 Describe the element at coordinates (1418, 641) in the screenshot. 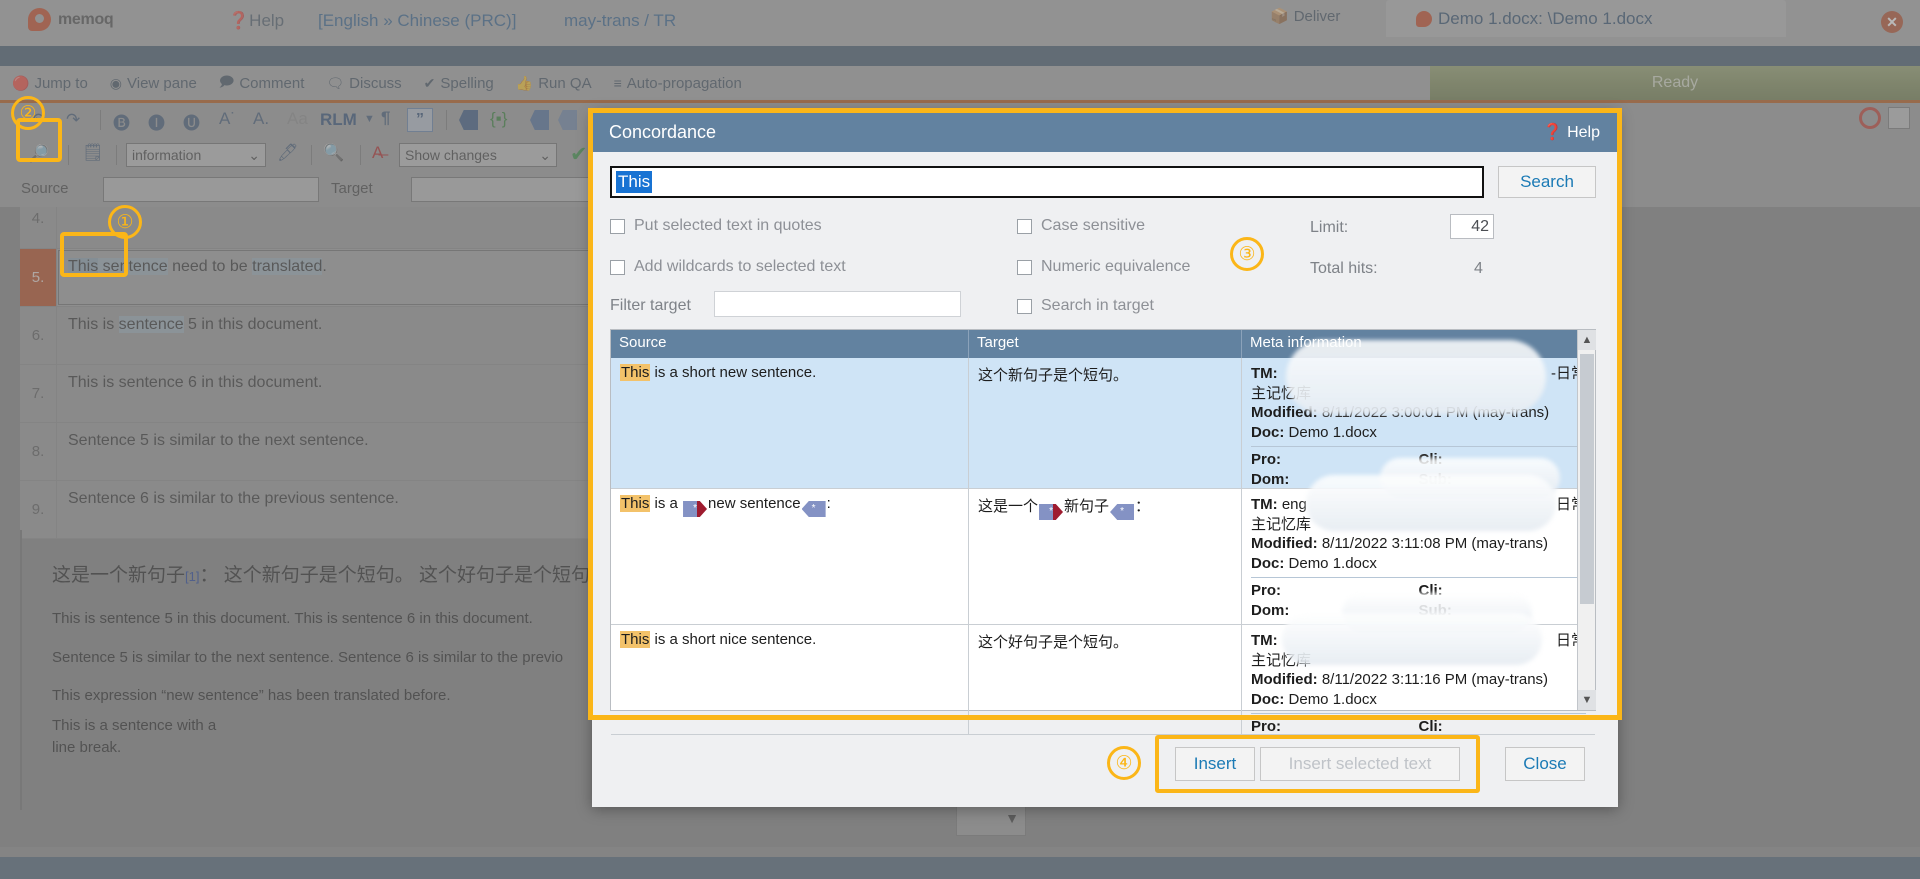

I see `meta-tm-line: TM: 日常` at that location.